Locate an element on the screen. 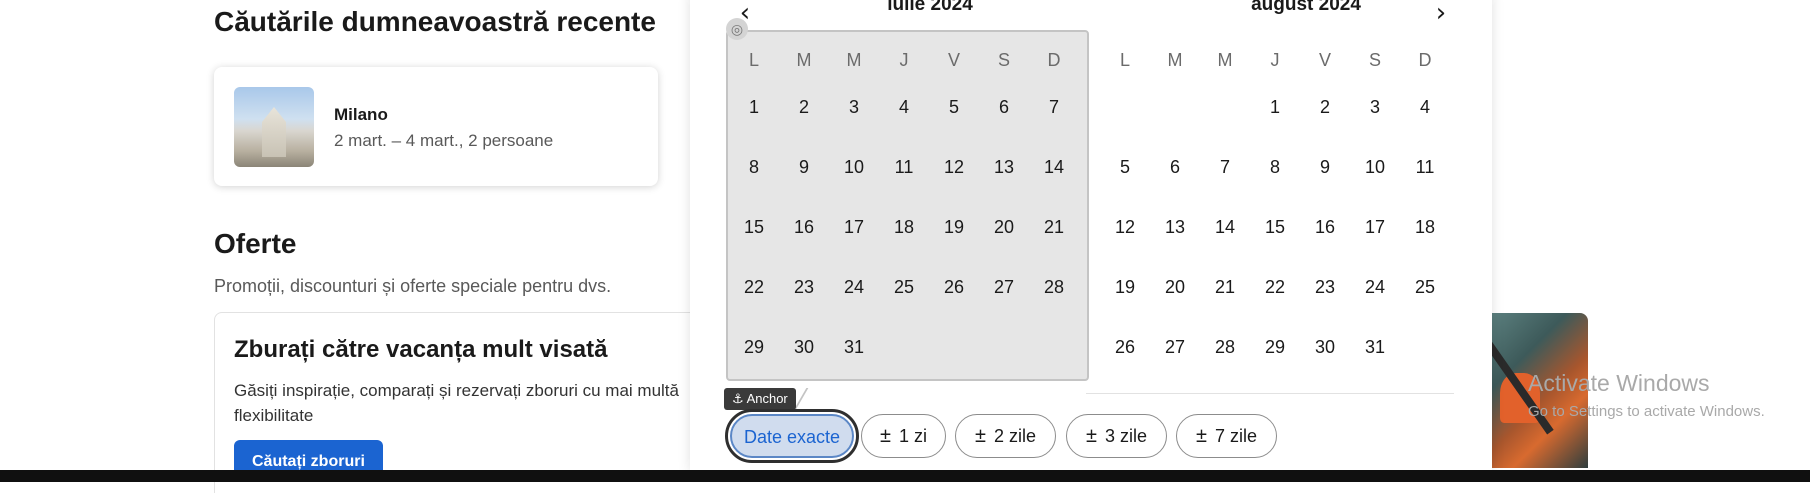  taskbar is located at coordinates (905, 476).